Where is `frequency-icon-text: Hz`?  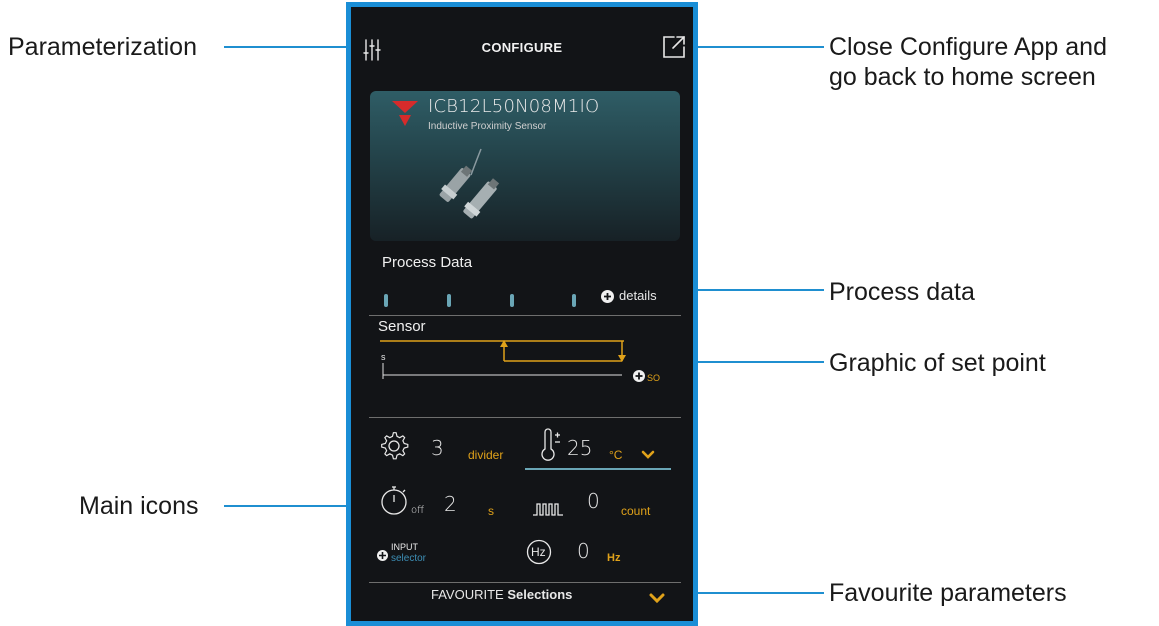
frequency-icon-text: Hz is located at coordinates (538, 552).